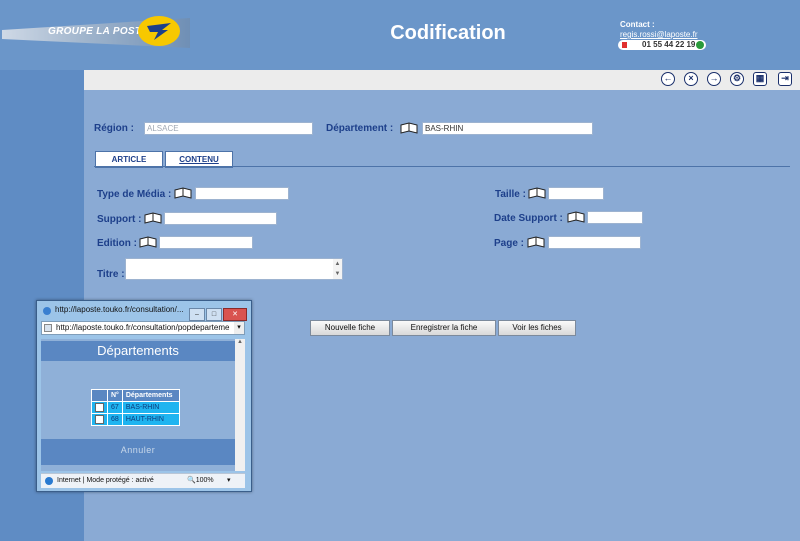  What do you see at coordinates (206, 242) in the screenshot?
I see `edition-input` at bounding box center [206, 242].